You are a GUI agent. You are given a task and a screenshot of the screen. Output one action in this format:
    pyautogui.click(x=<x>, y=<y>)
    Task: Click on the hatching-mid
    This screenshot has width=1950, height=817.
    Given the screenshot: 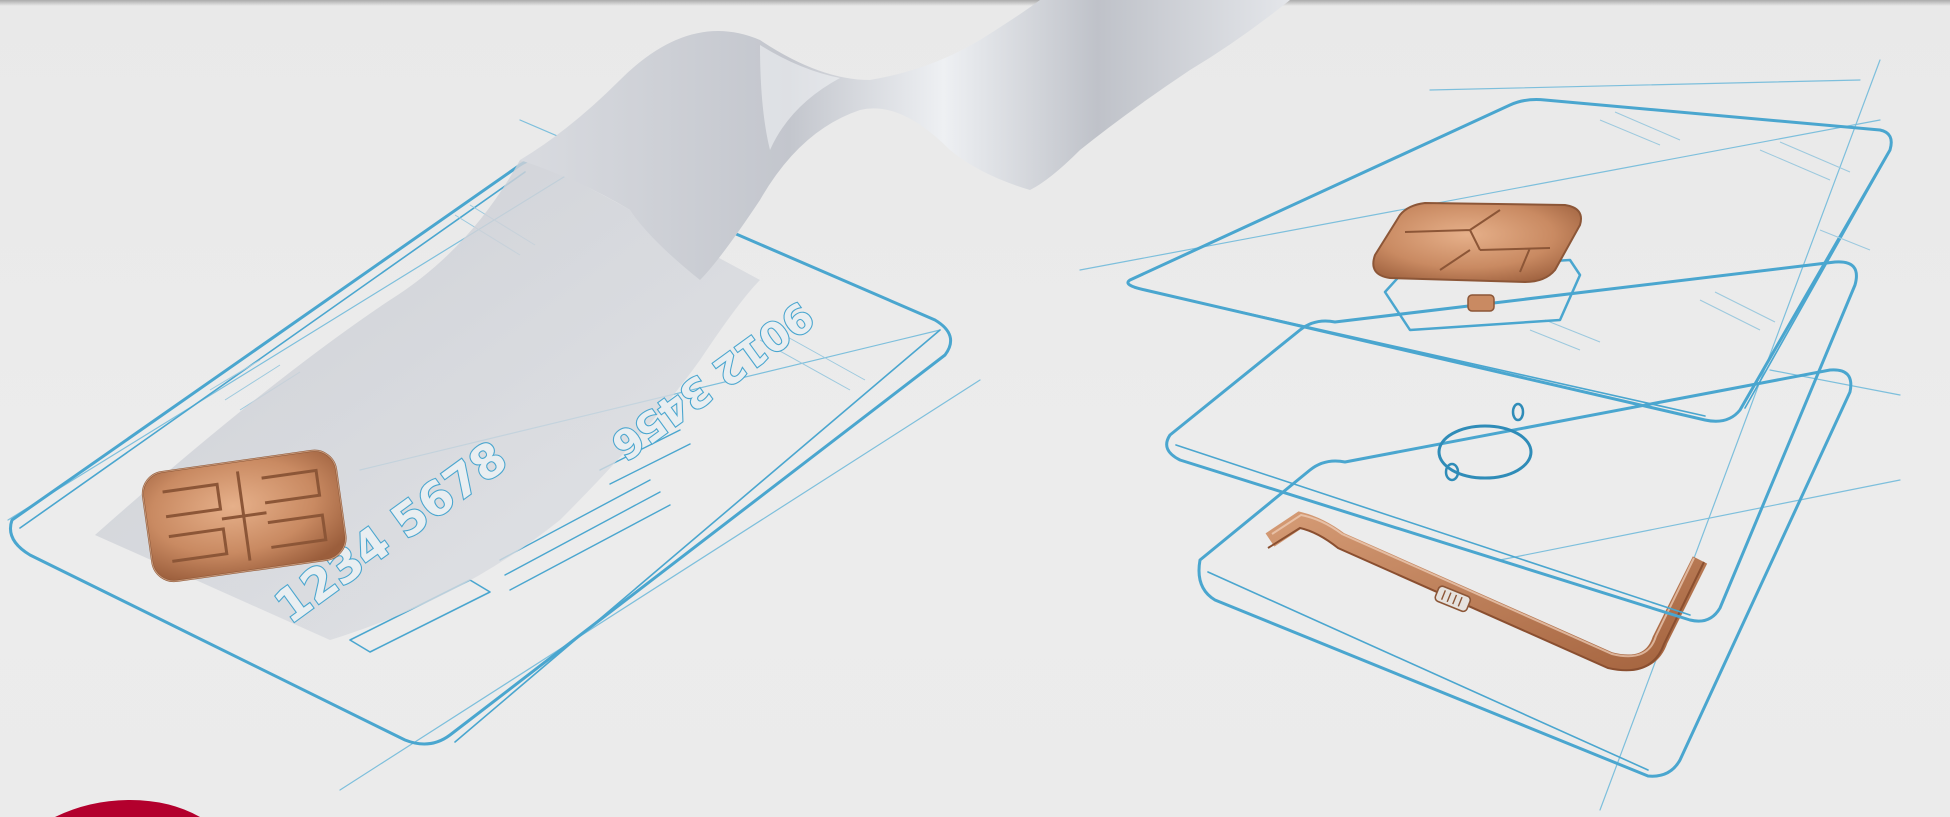 What is the action you would take?
    pyautogui.click(x=1652, y=321)
    